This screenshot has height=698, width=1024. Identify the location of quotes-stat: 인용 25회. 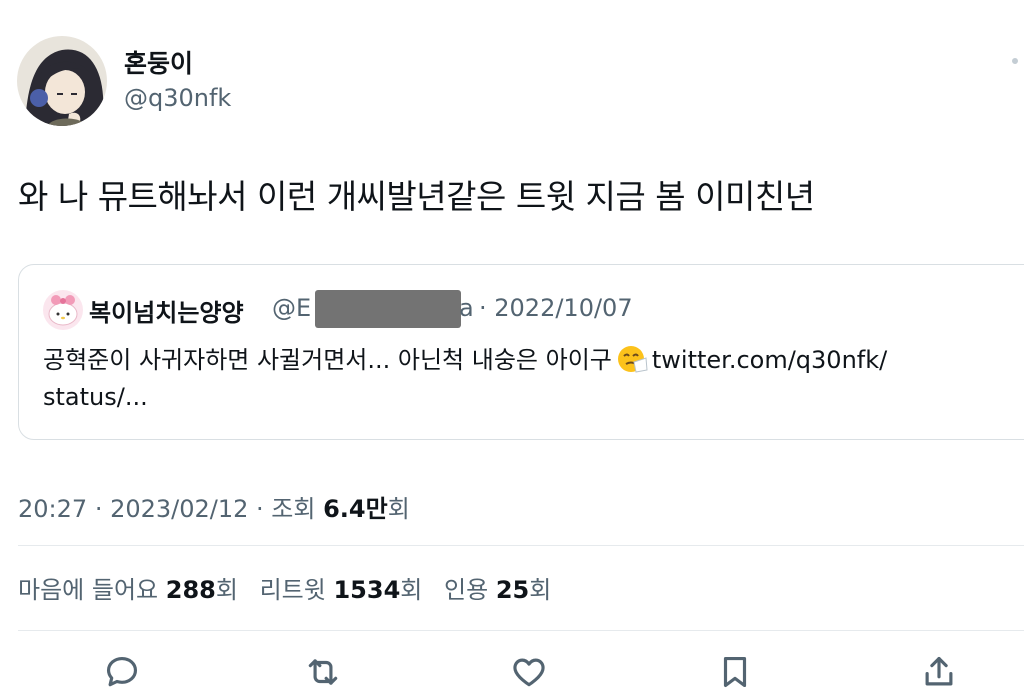
(497, 590).